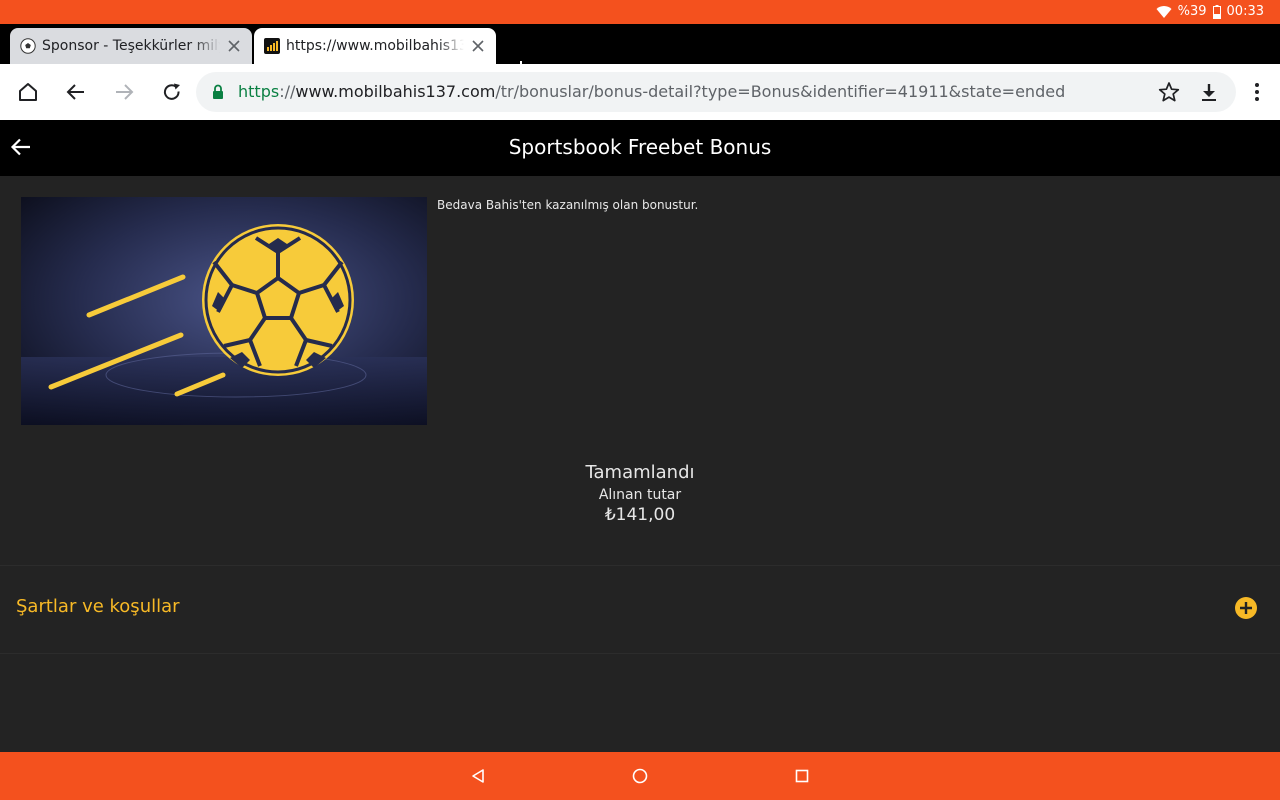  Describe the element at coordinates (224, 311) in the screenshot. I see `bonus-banner-image` at that location.